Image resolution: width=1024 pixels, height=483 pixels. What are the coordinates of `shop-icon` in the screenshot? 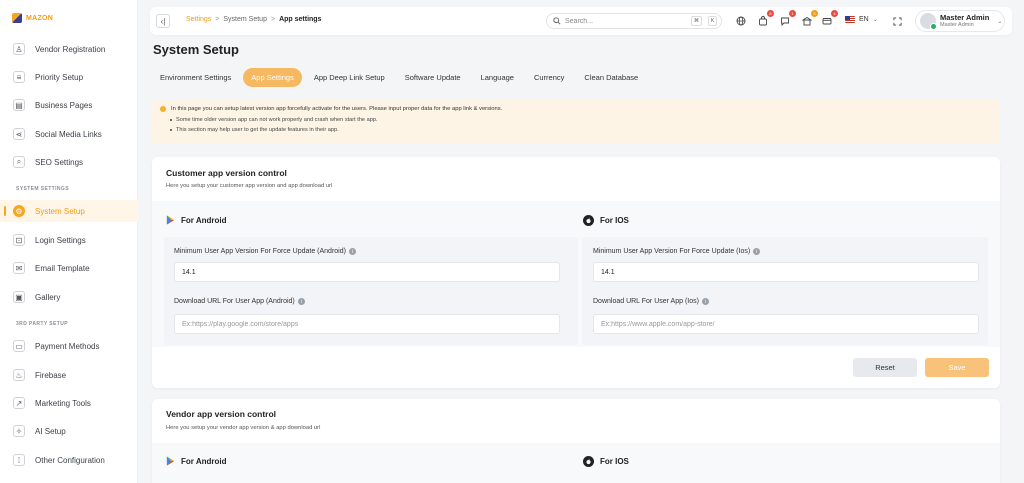 It's located at (807, 21).